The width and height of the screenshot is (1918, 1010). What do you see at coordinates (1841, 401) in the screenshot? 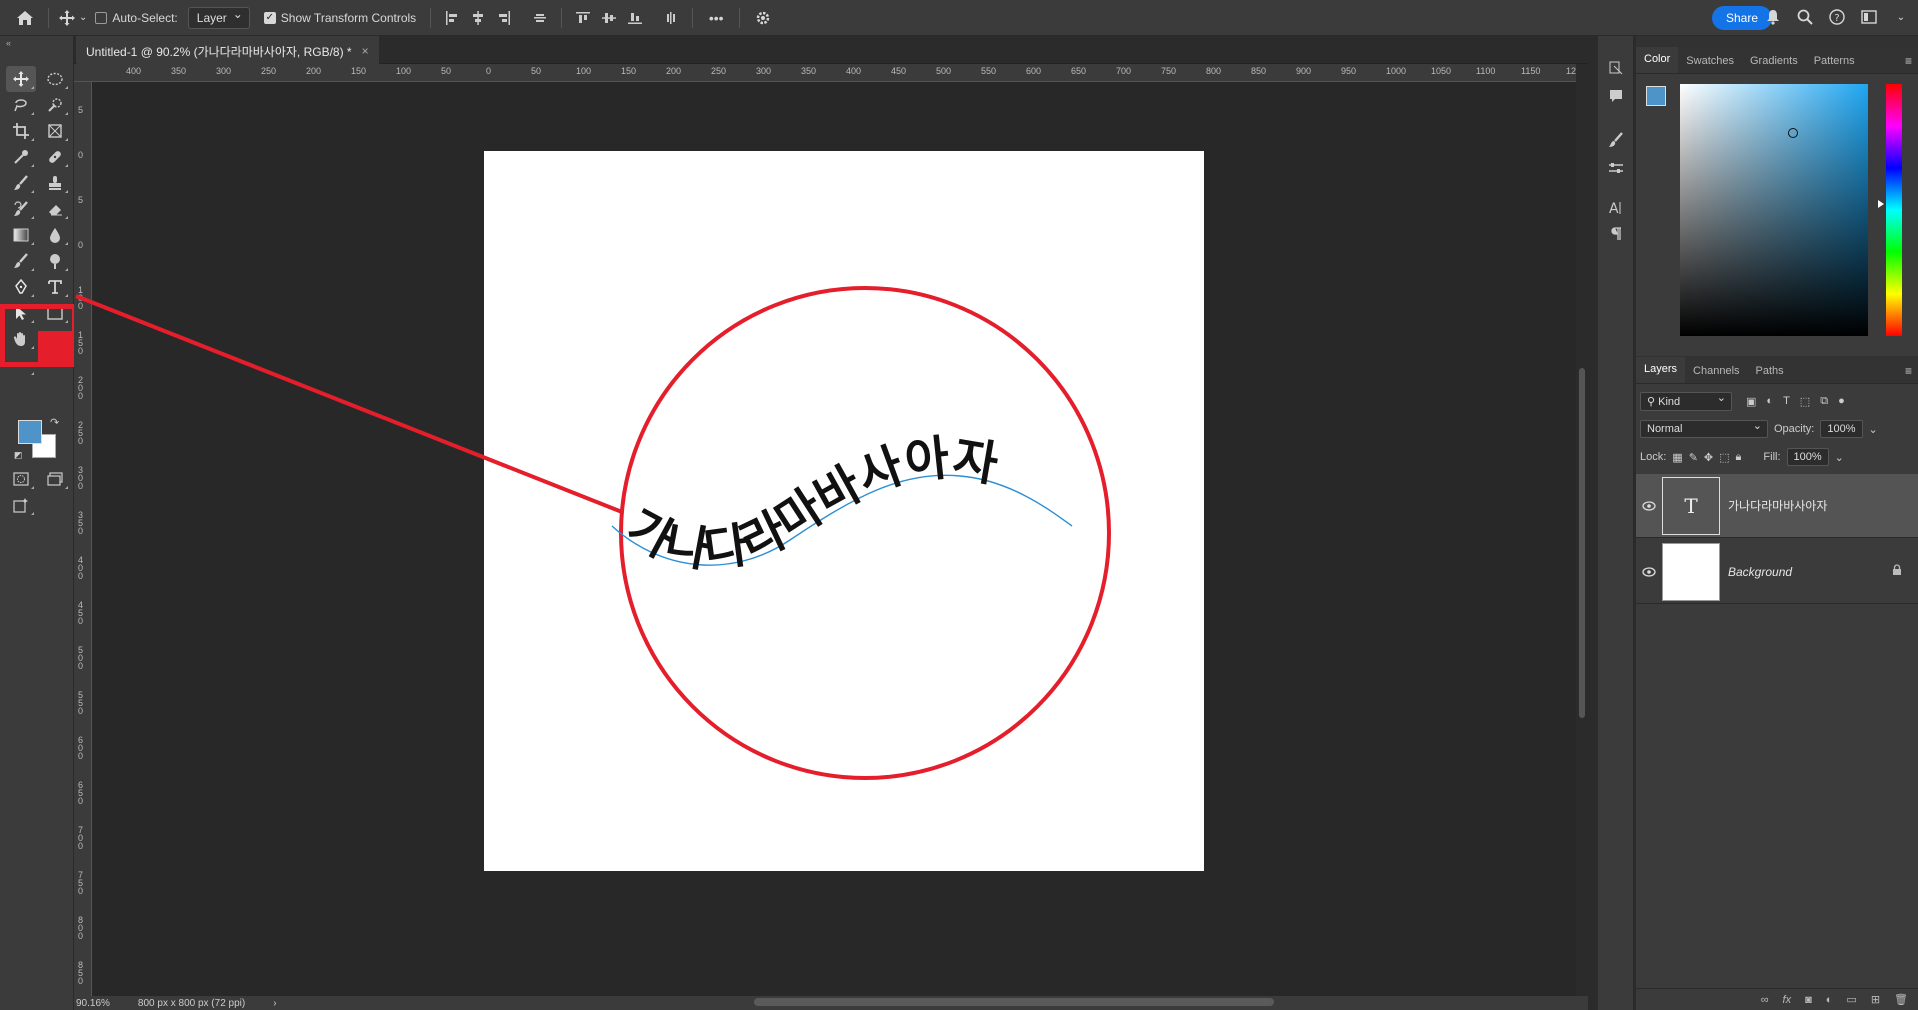
I see `filter-toggle-icon: ●` at bounding box center [1841, 401].